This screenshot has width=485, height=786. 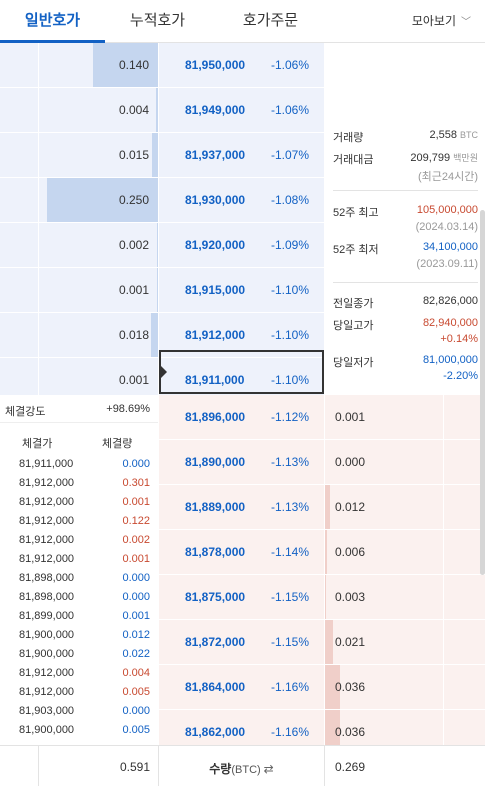 I want to click on trade-strength-label: 체결강도, so click(x=25, y=412).